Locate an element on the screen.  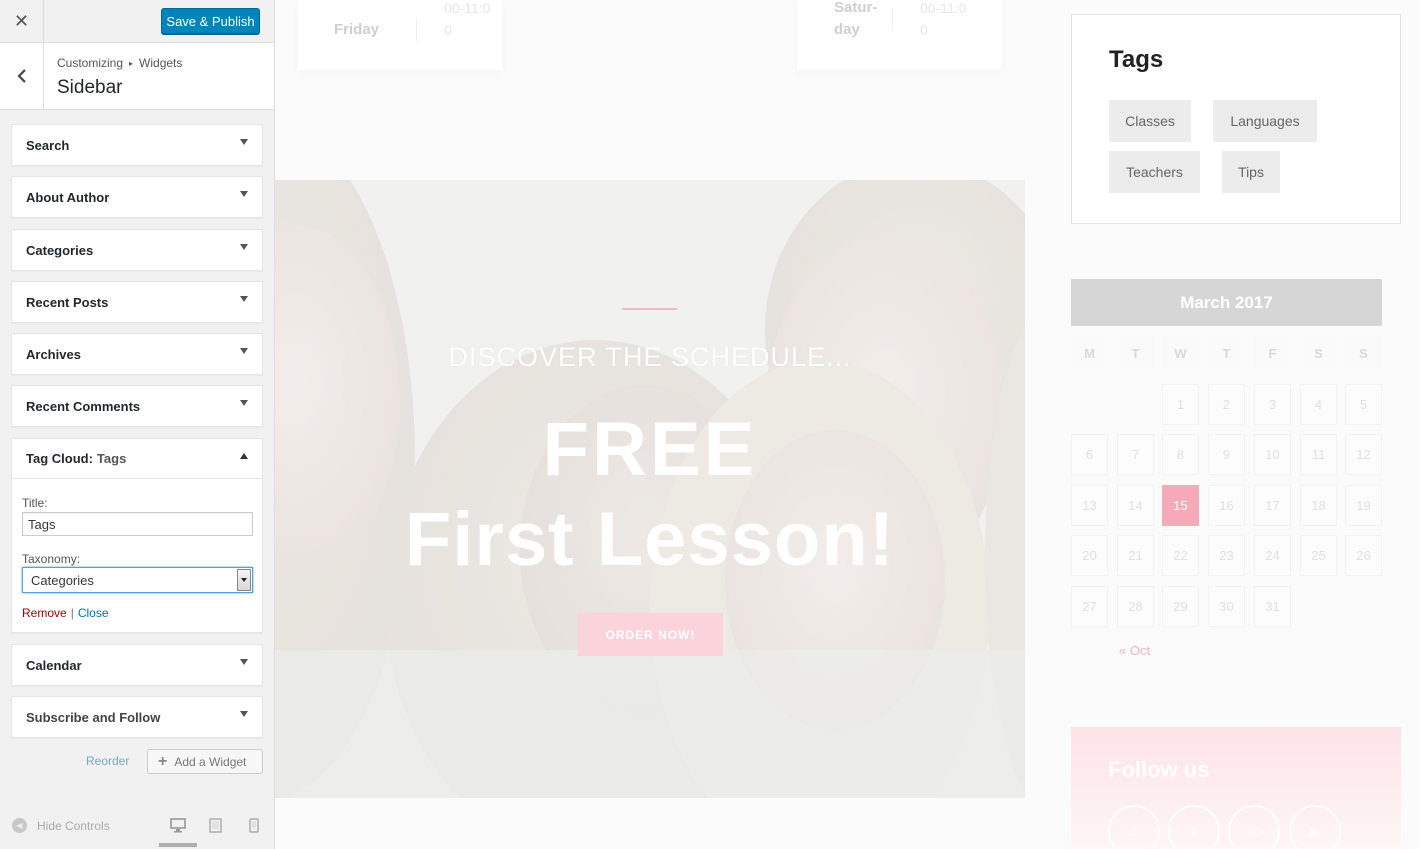
tag-chip: Languages is located at coordinates (1265, 121).